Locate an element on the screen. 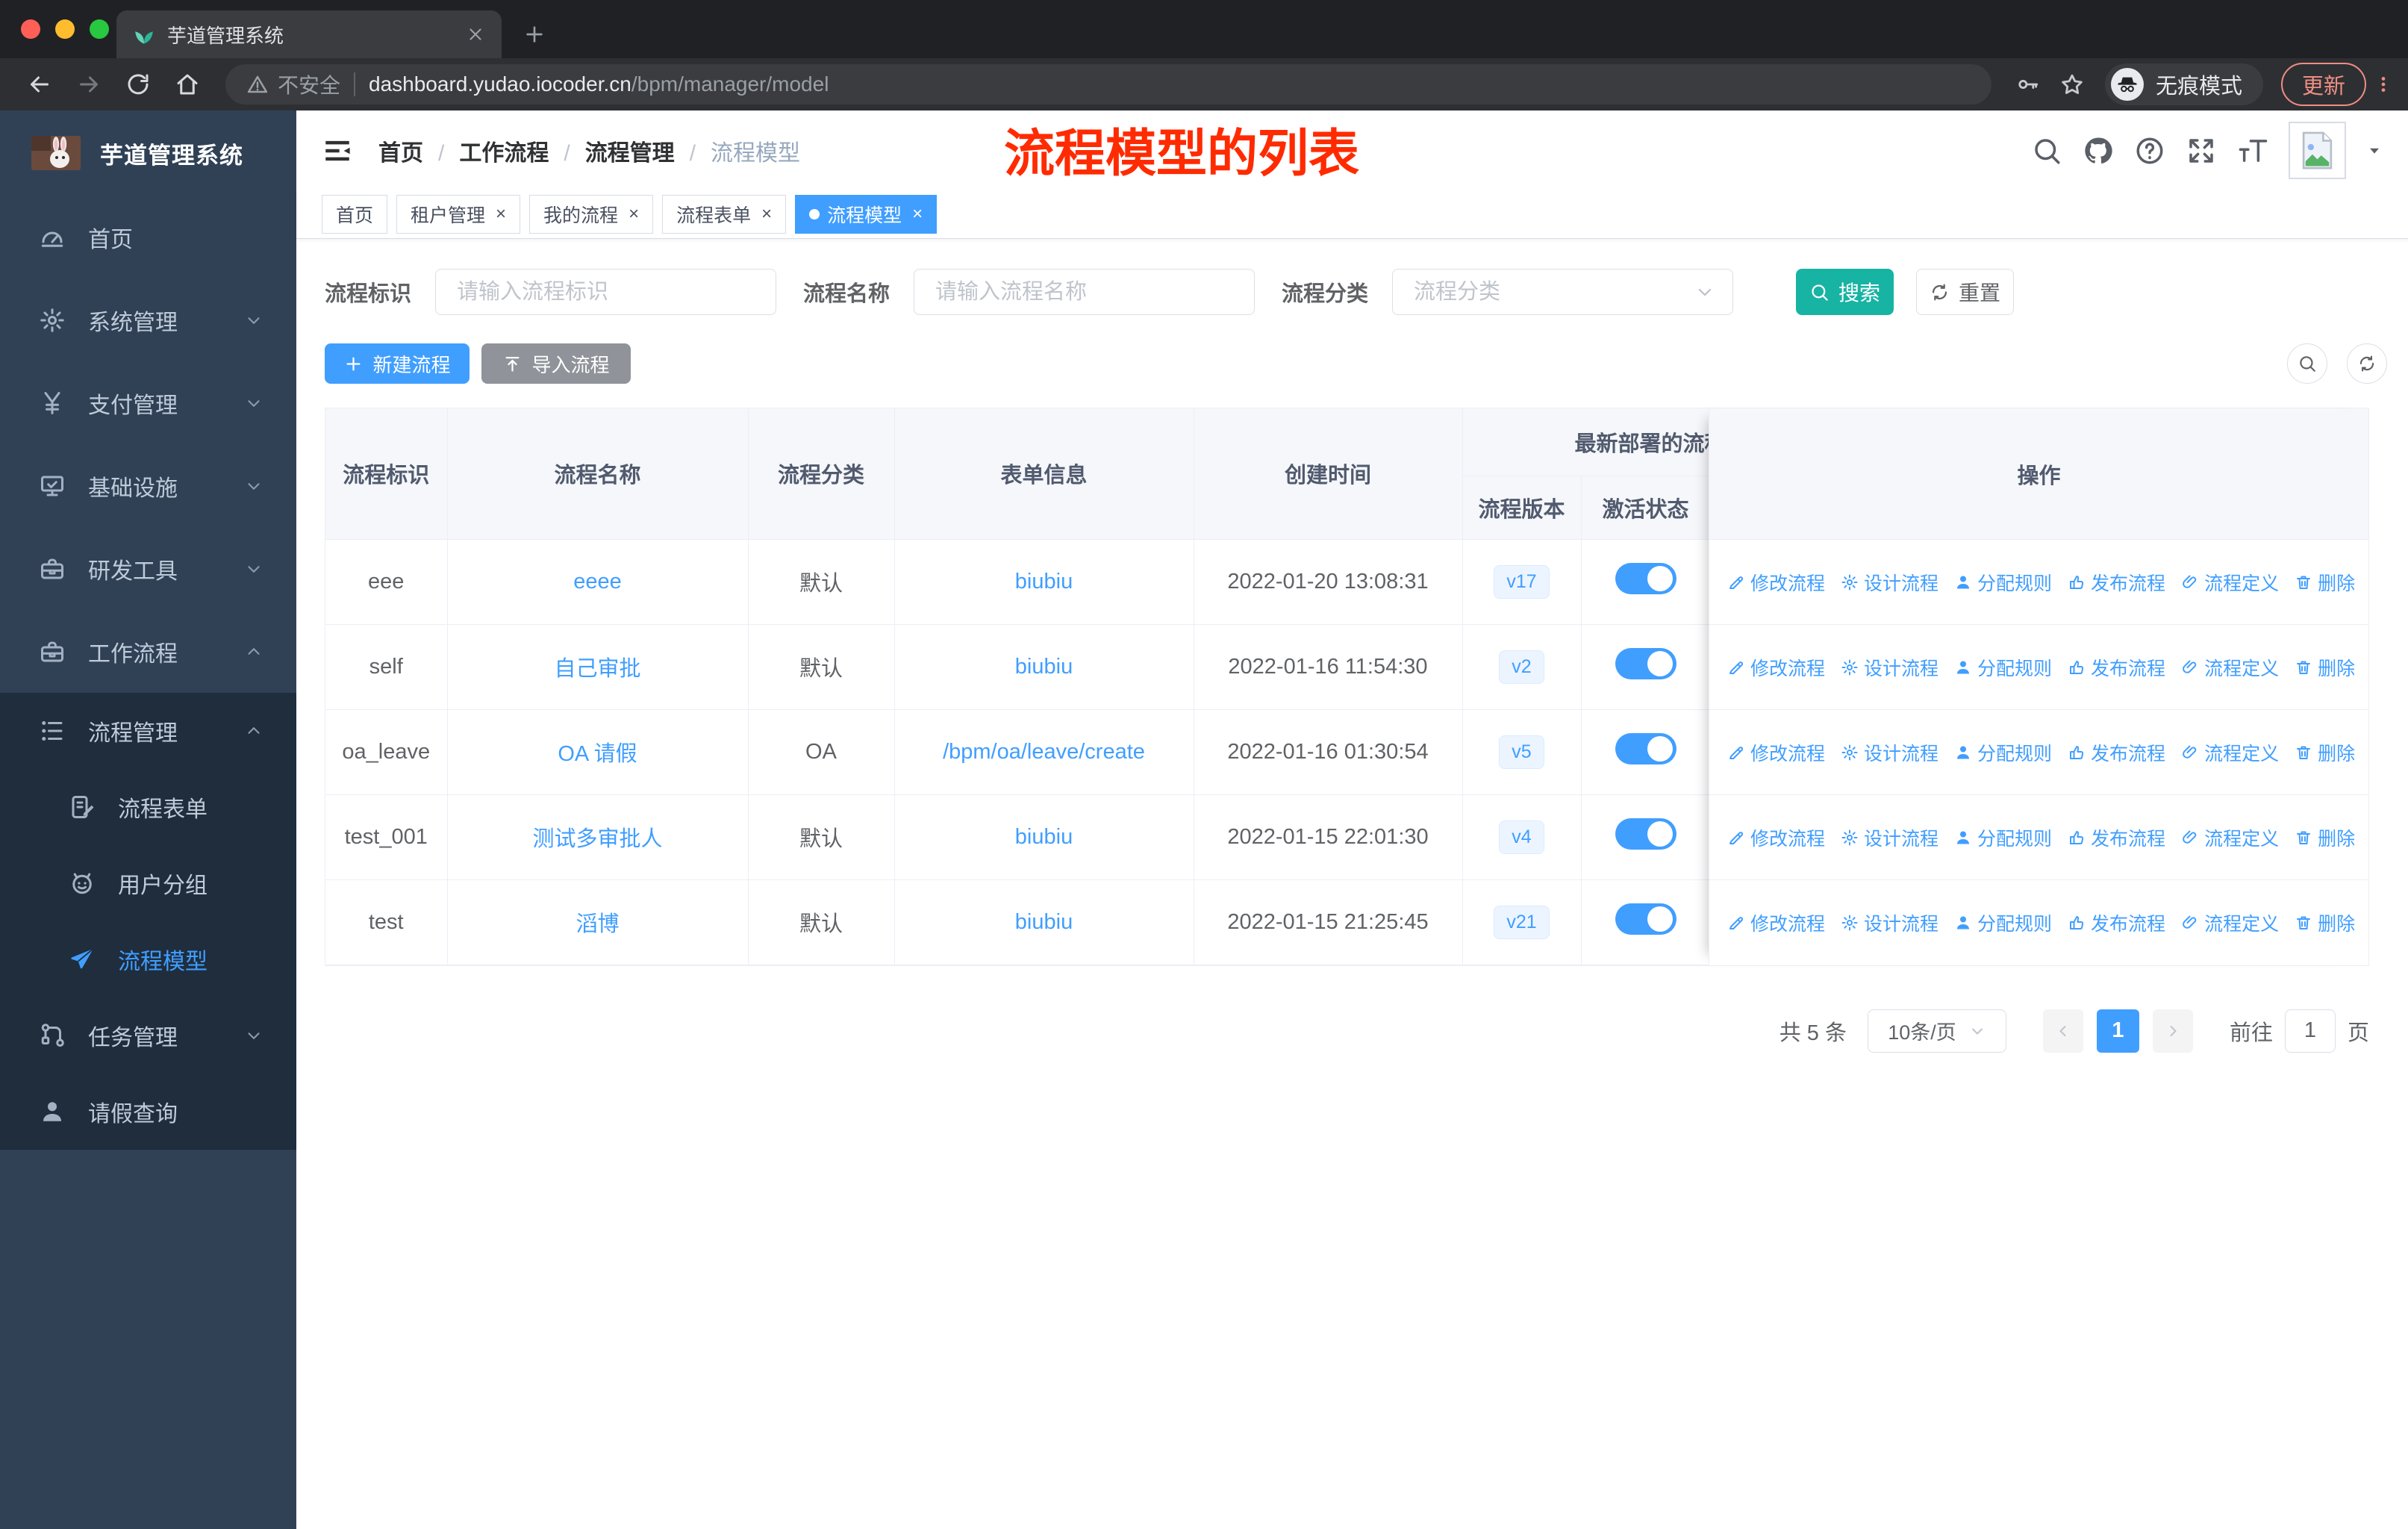 The width and height of the screenshot is (2408, 1529). sidebar-item: 基础设施 is located at coordinates (148, 485).